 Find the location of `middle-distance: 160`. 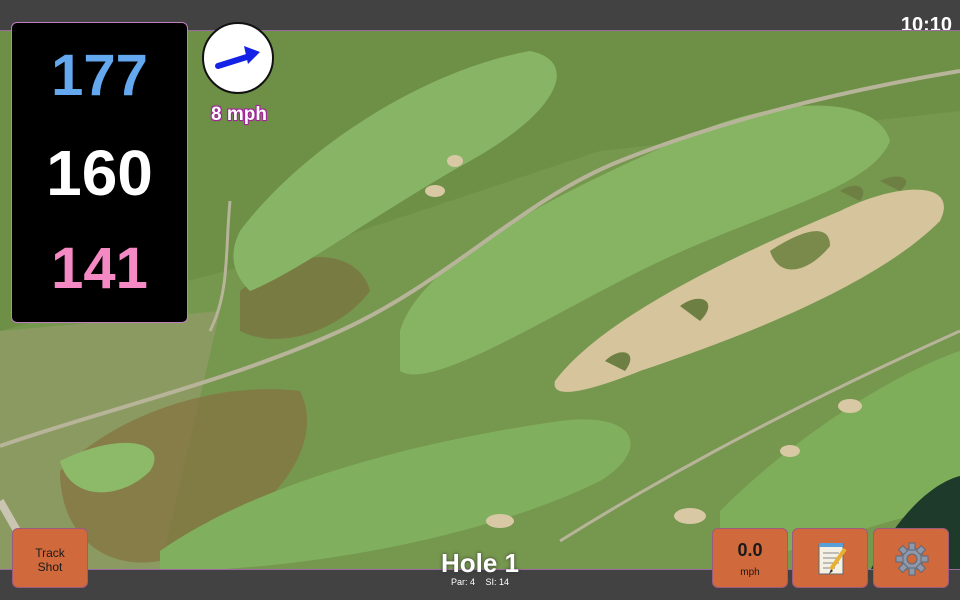

middle-distance: 160 is located at coordinates (99, 173).